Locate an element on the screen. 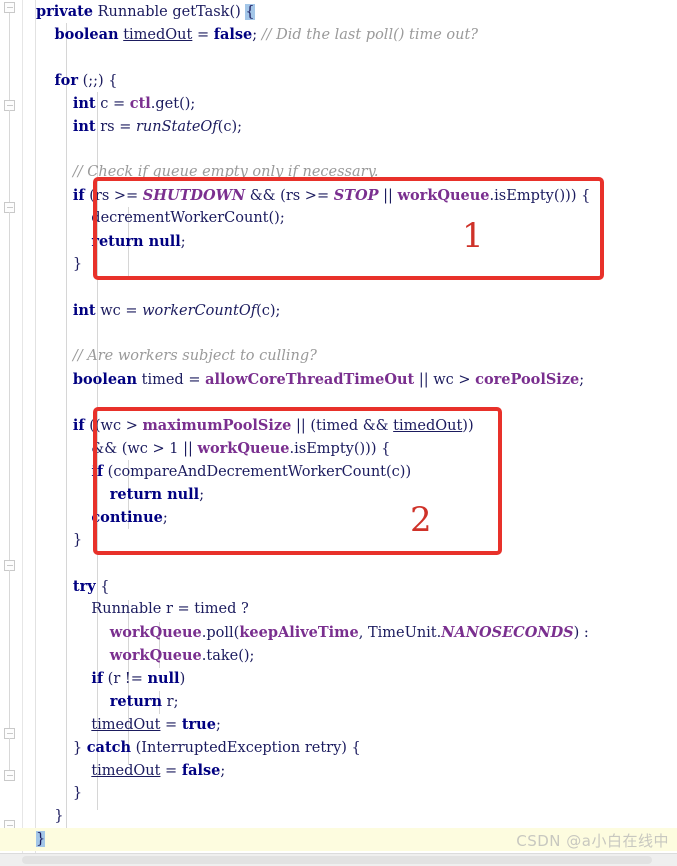 The image size is (677, 866). horizontal-scrollbar is located at coordinates (338, 859).